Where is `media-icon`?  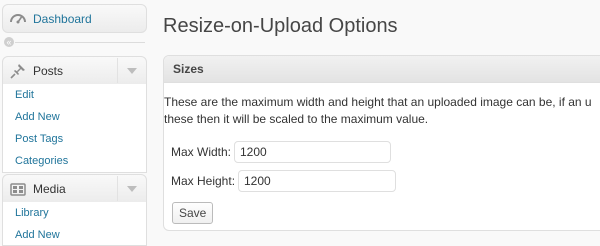
media-icon is located at coordinates (18, 189).